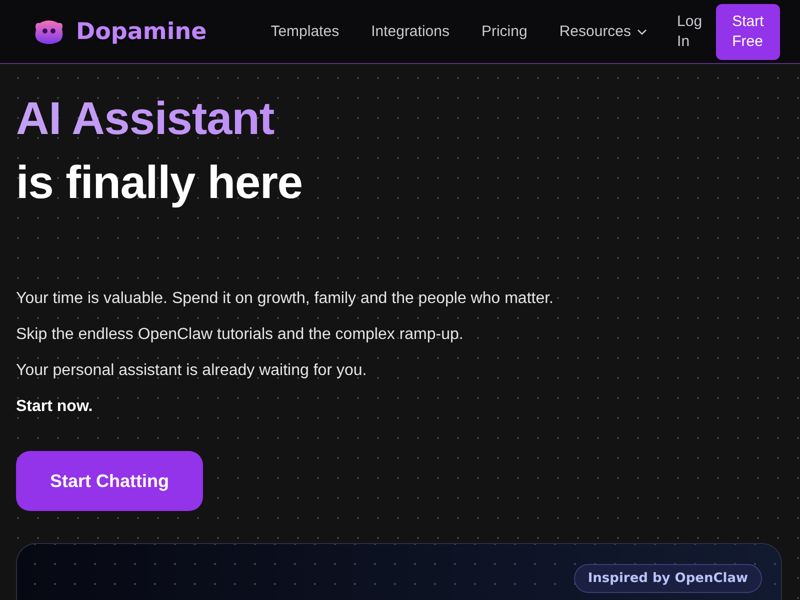 The height and width of the screenshot is (600, 800). Describe the element at coordinates (192, 371) in the screenshot. I see `hero-paragraph: Your personal assistant is already waiting for you.` at that location.